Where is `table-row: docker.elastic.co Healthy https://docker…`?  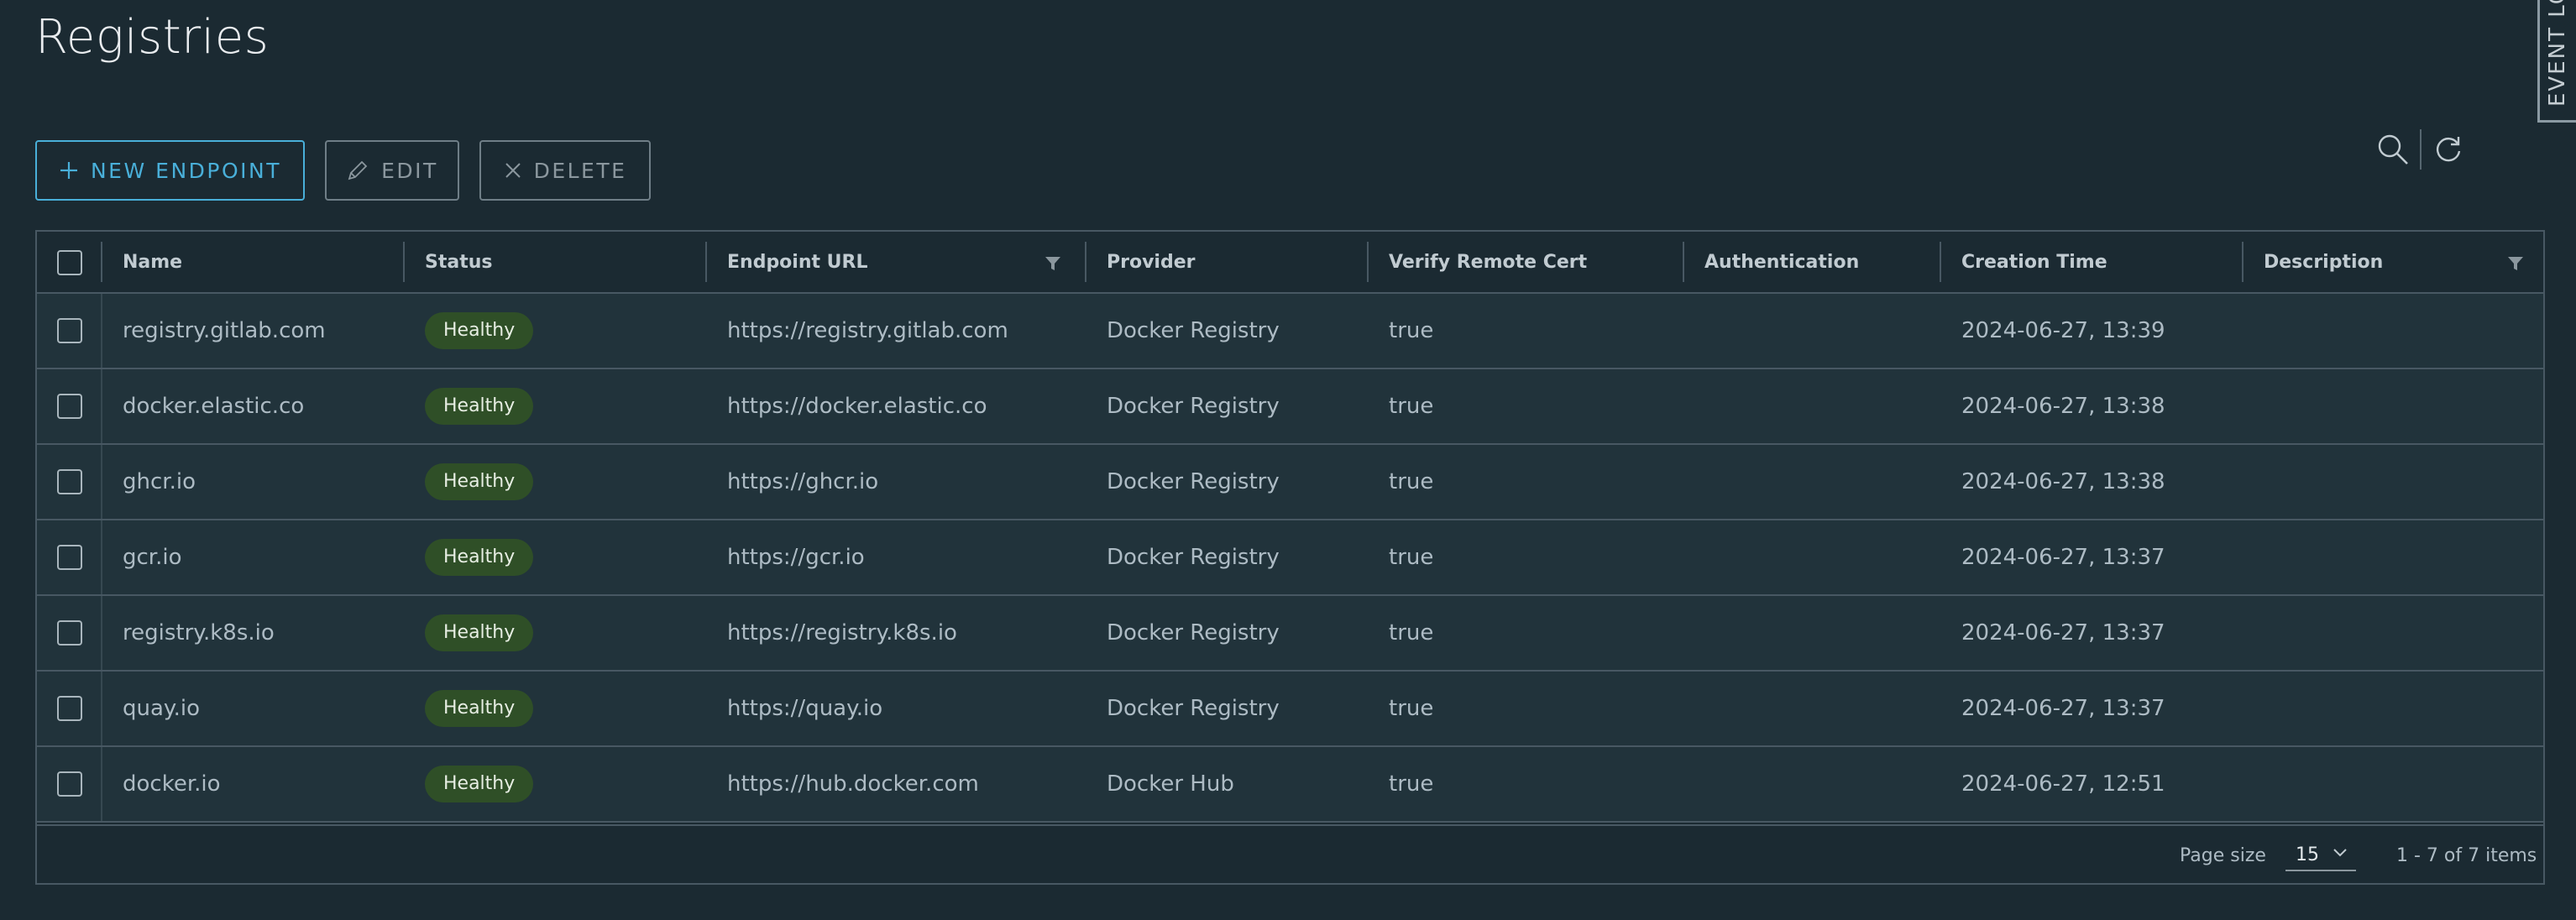
table-row: docker.elastic.co Healthy https://docker… is located at coordinates (1290, 407).